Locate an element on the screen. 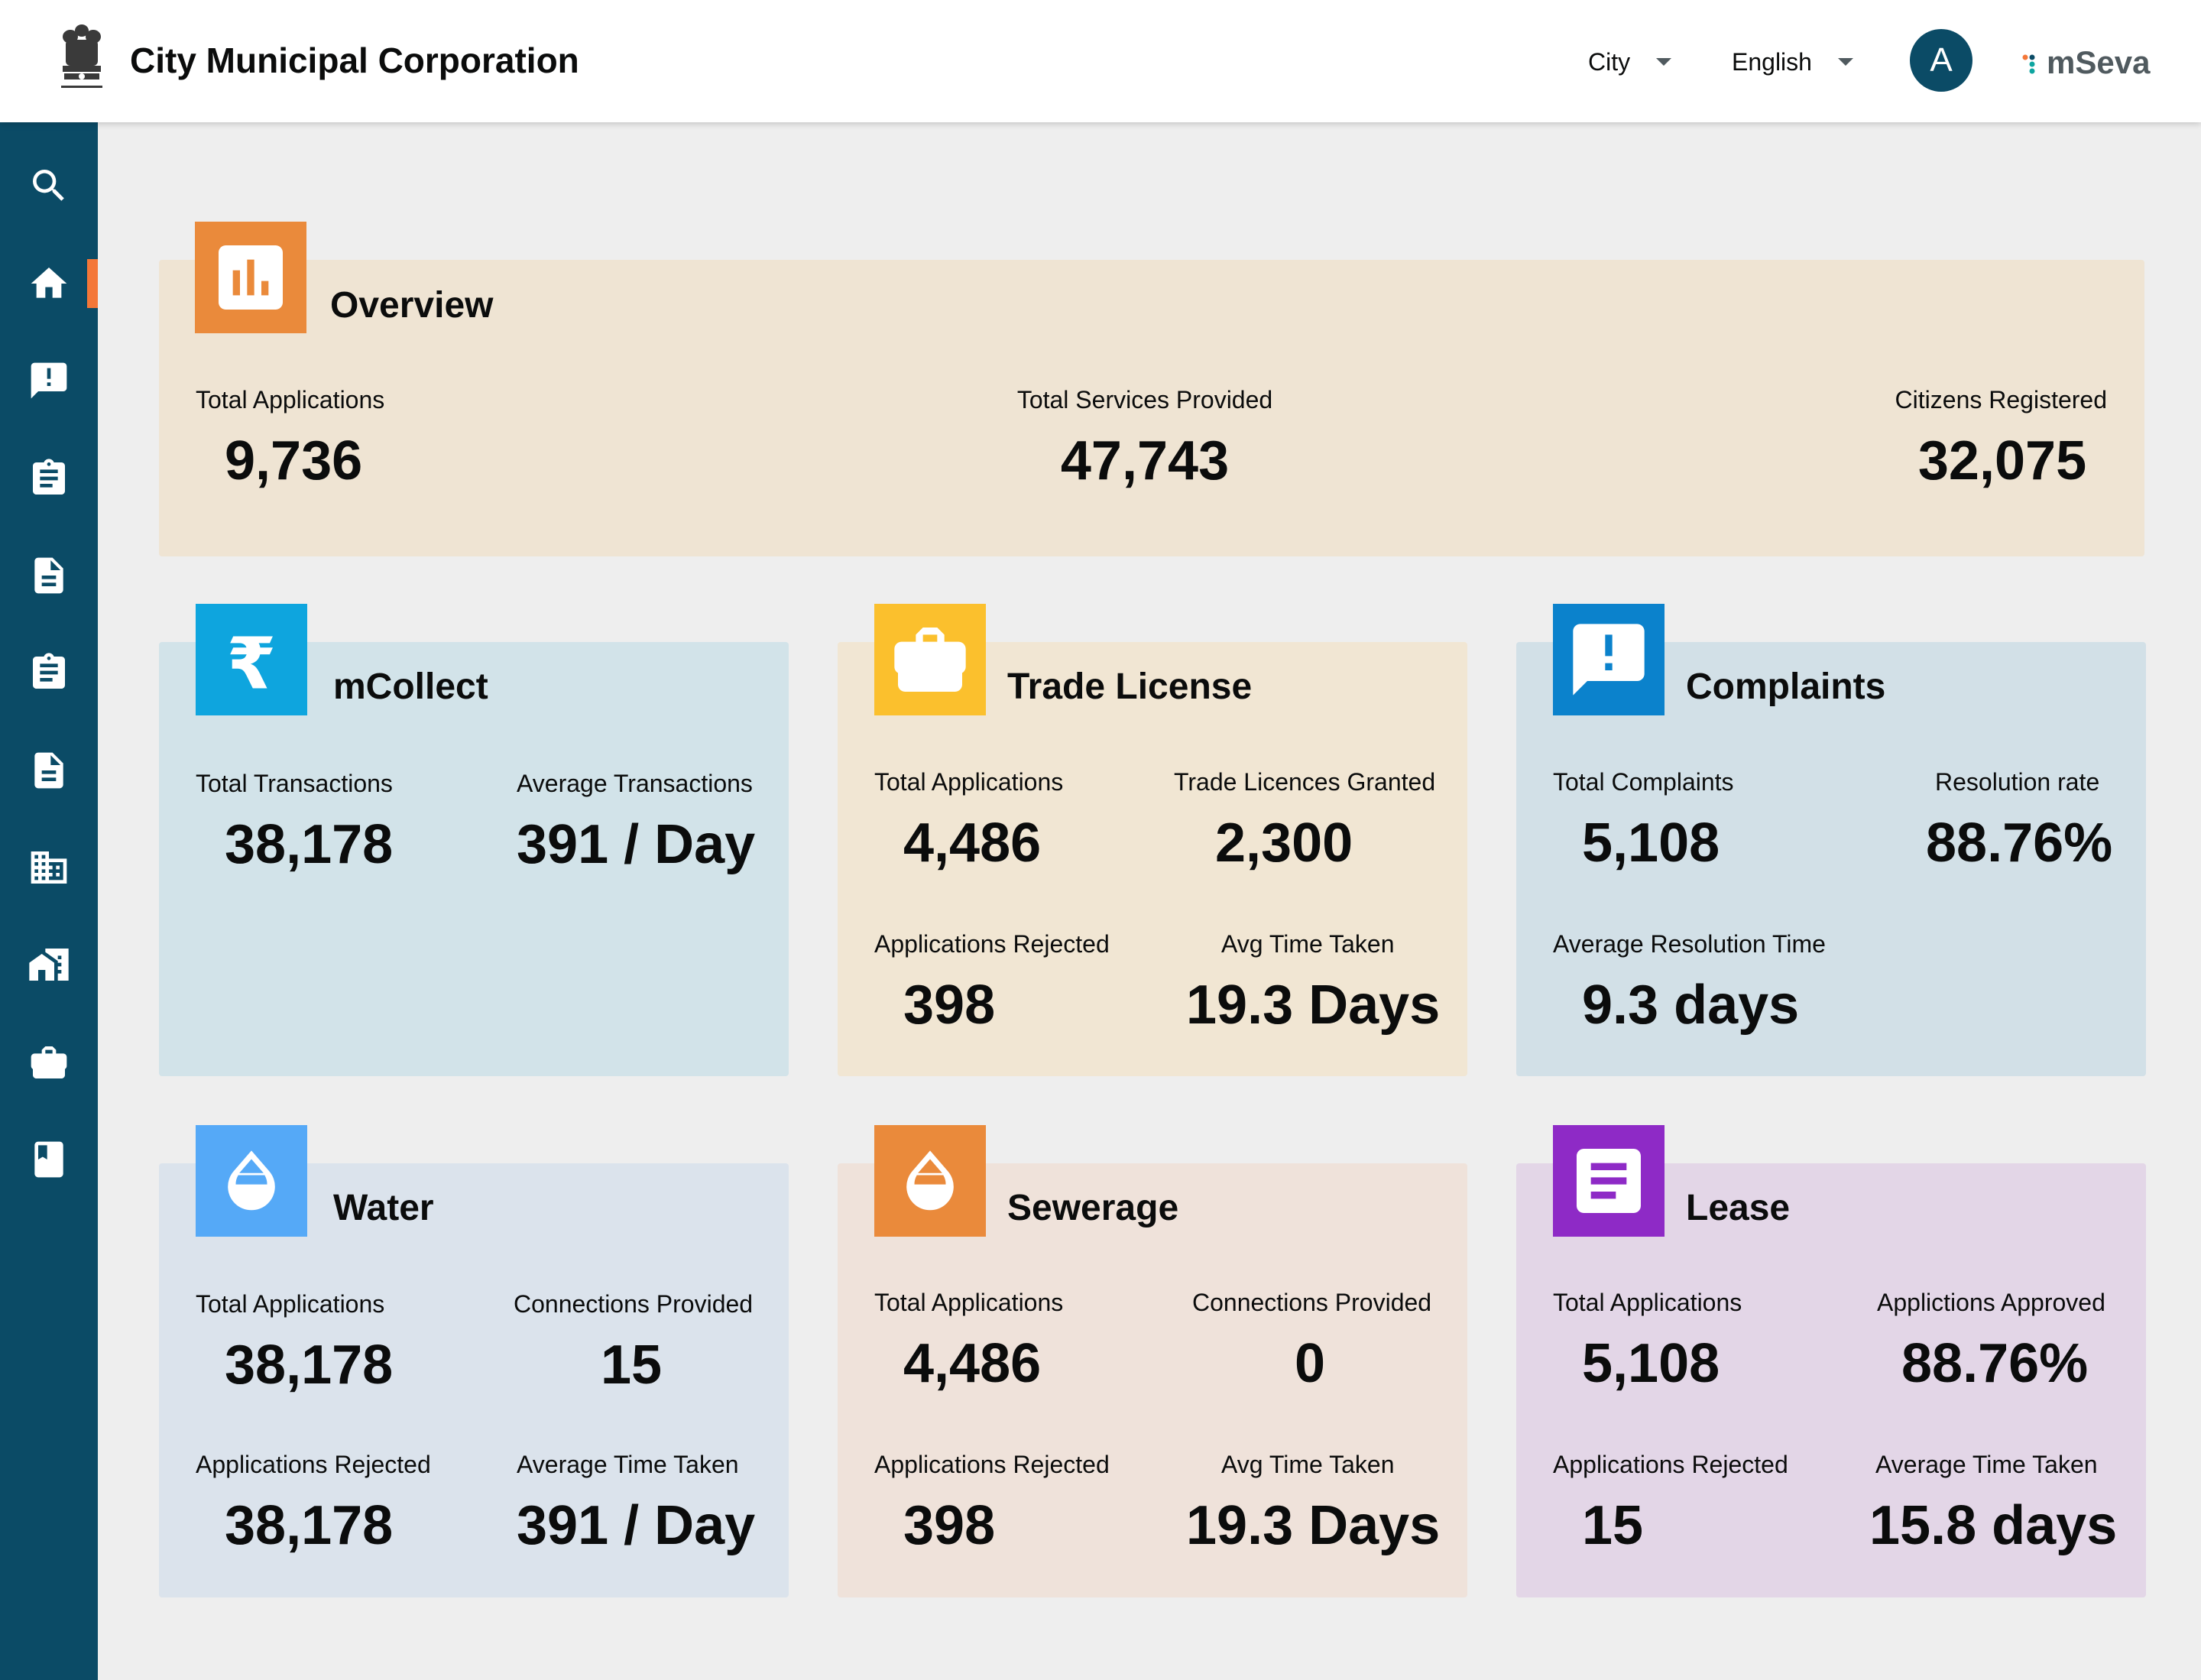  sewerage-metric-value: 0 is located at coordinates (1310, 1363).